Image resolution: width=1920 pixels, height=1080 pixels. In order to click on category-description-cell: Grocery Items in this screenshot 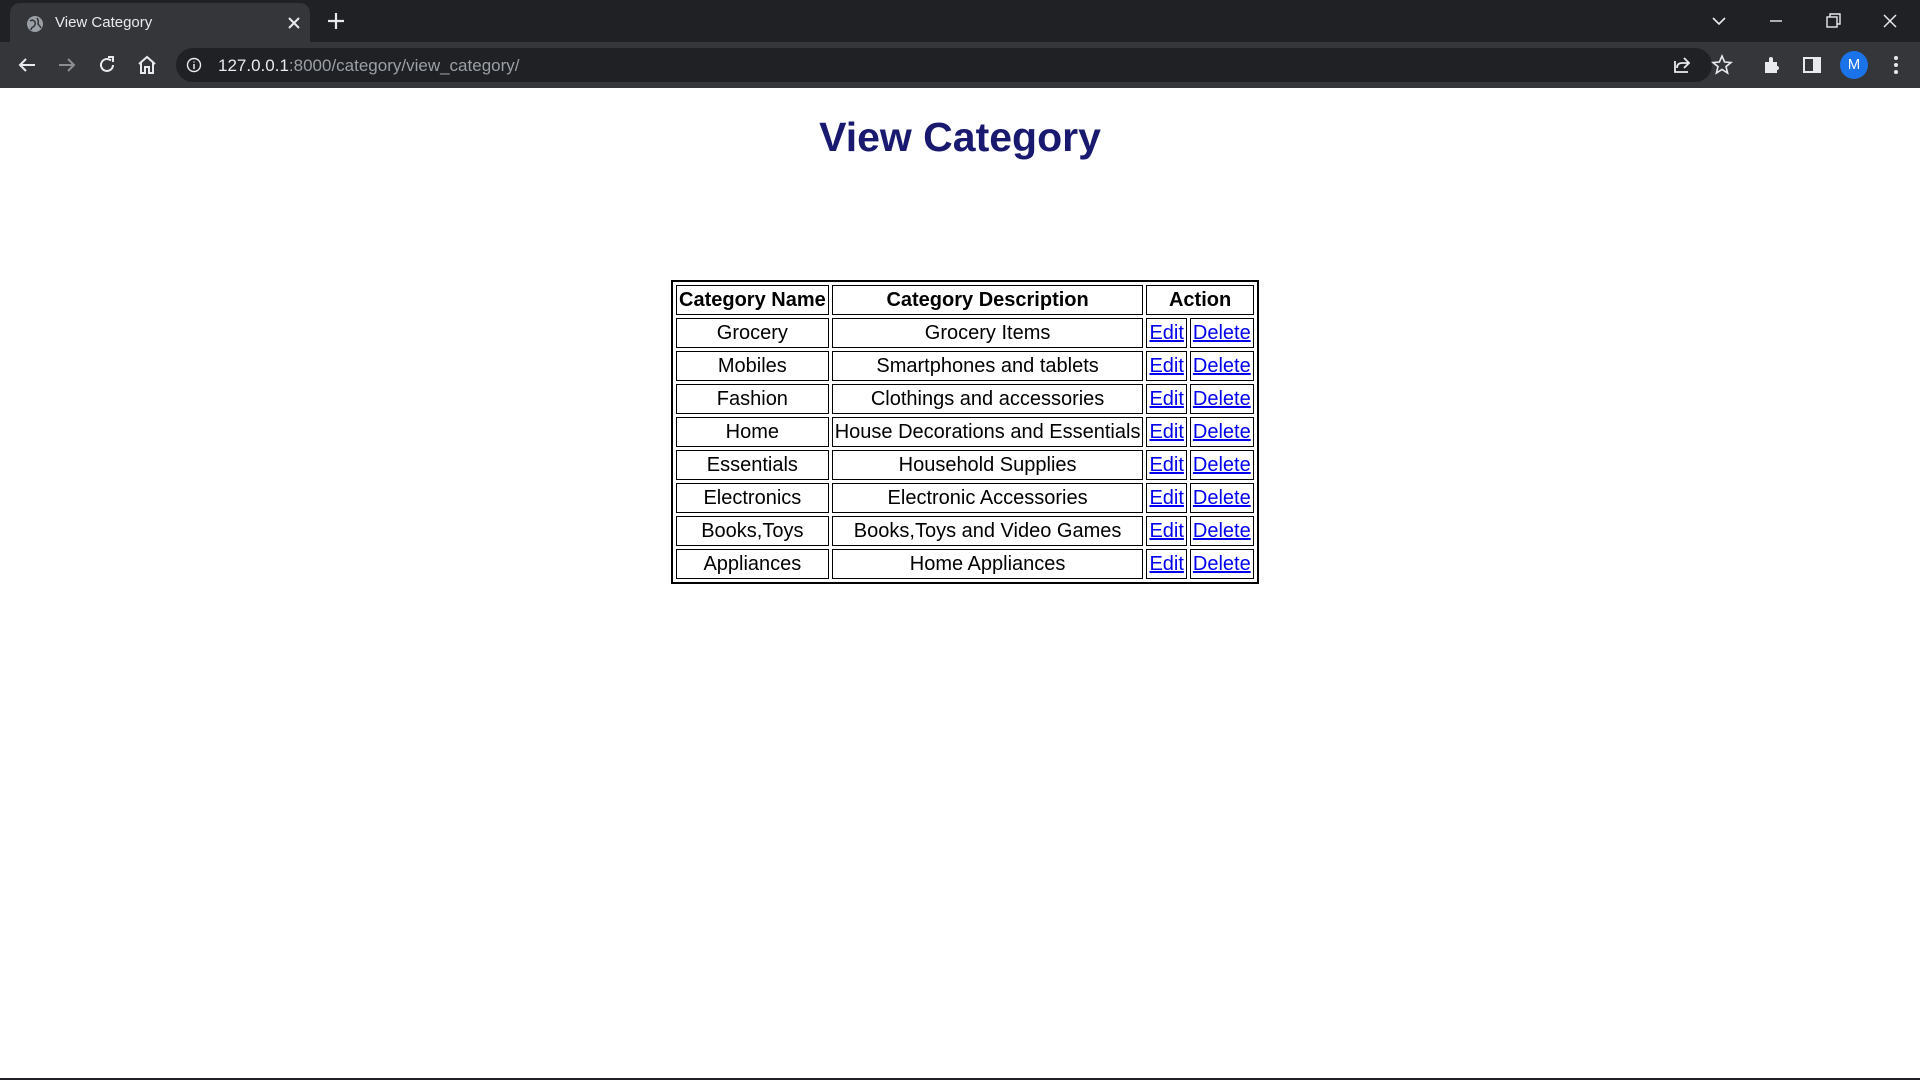, I will do `click(987, 333)`.